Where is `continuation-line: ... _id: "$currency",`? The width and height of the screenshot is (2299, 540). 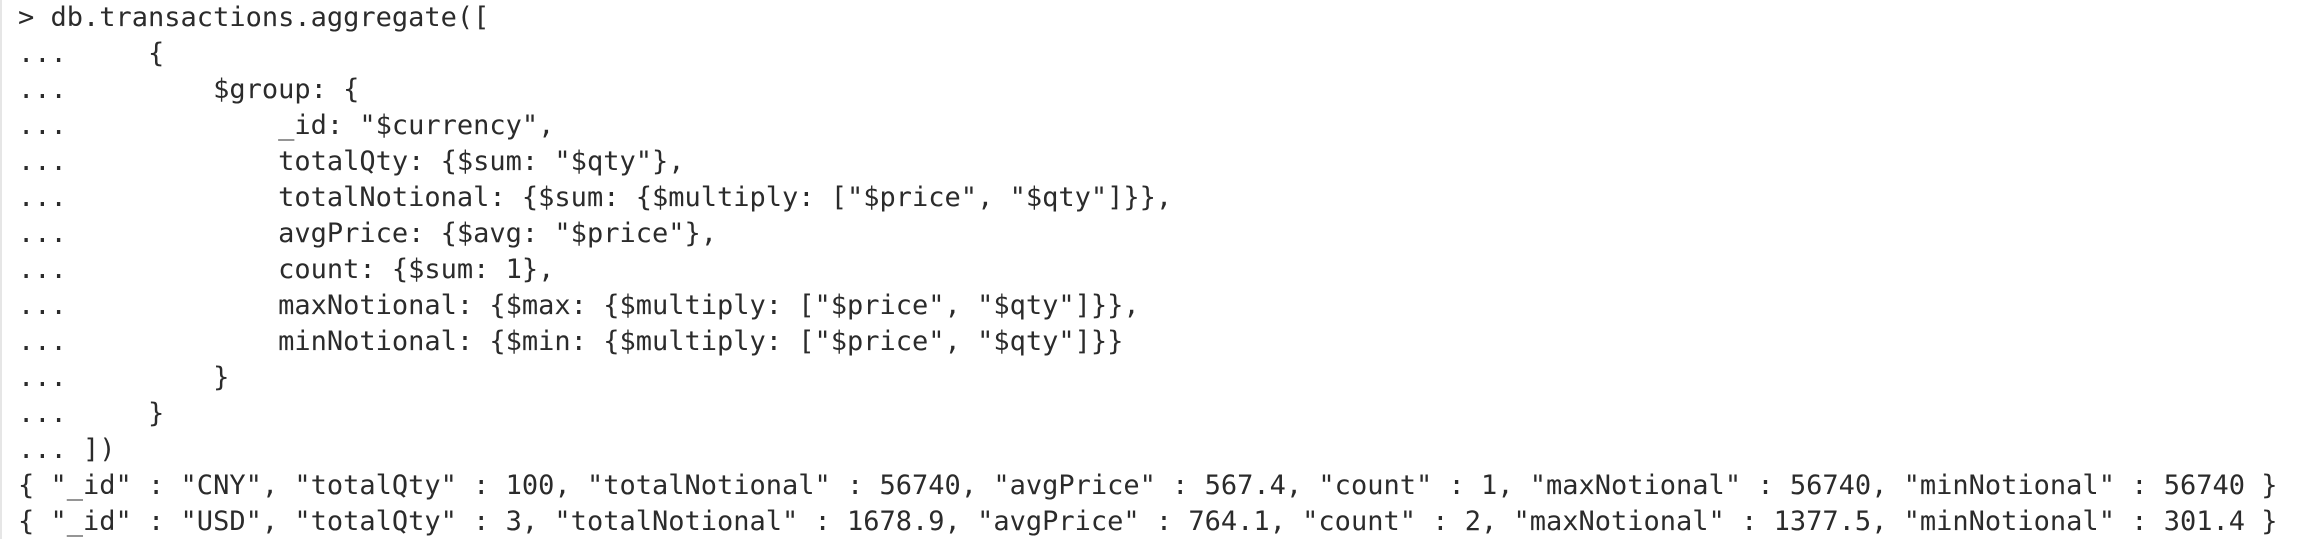
continuation-line: ... _id: "$currency", is located at coordinates (286, 125).